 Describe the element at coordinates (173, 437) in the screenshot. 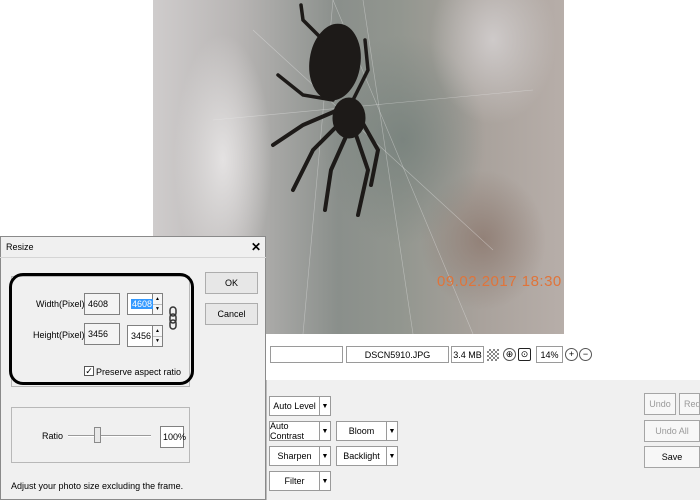

I see `ratio-field: 100%` at that location.